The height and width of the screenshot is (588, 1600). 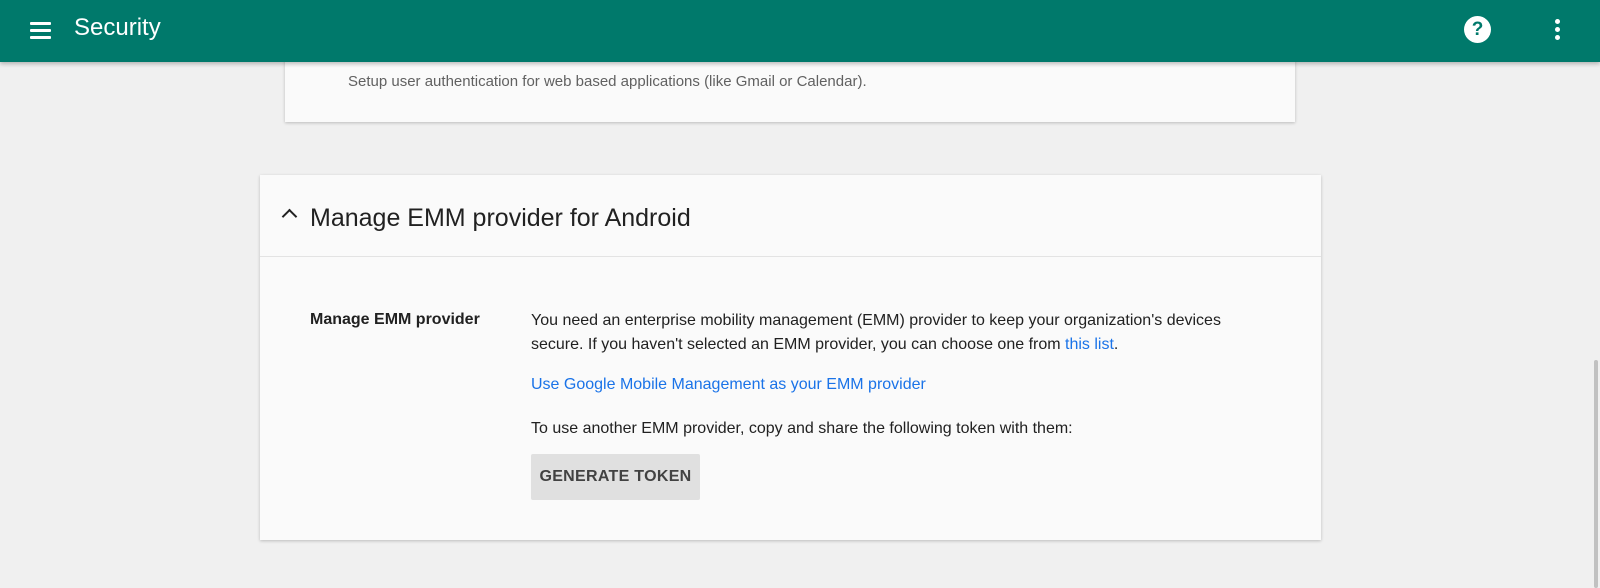 What do you see at coordinates (800, 31) in the screenshot?
I see `app-bar: Security ?` at bounding box center [800, 31].